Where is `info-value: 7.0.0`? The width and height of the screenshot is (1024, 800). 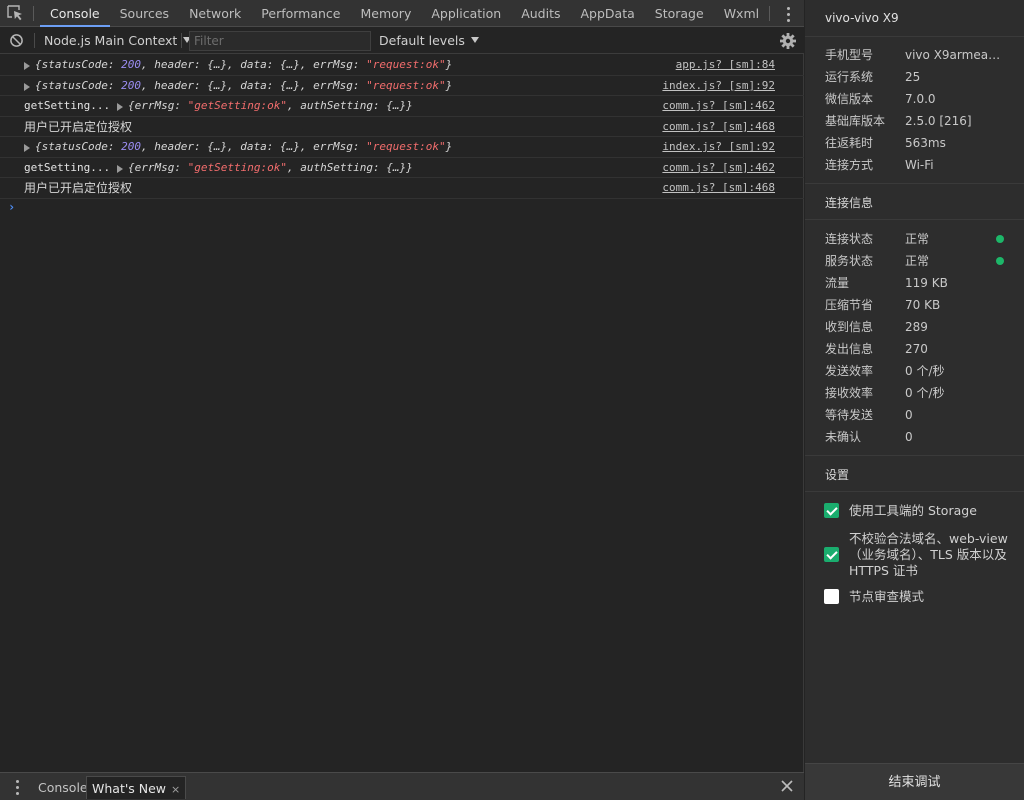
info-value: 7.0.0 is located at coordinates (920, 99).